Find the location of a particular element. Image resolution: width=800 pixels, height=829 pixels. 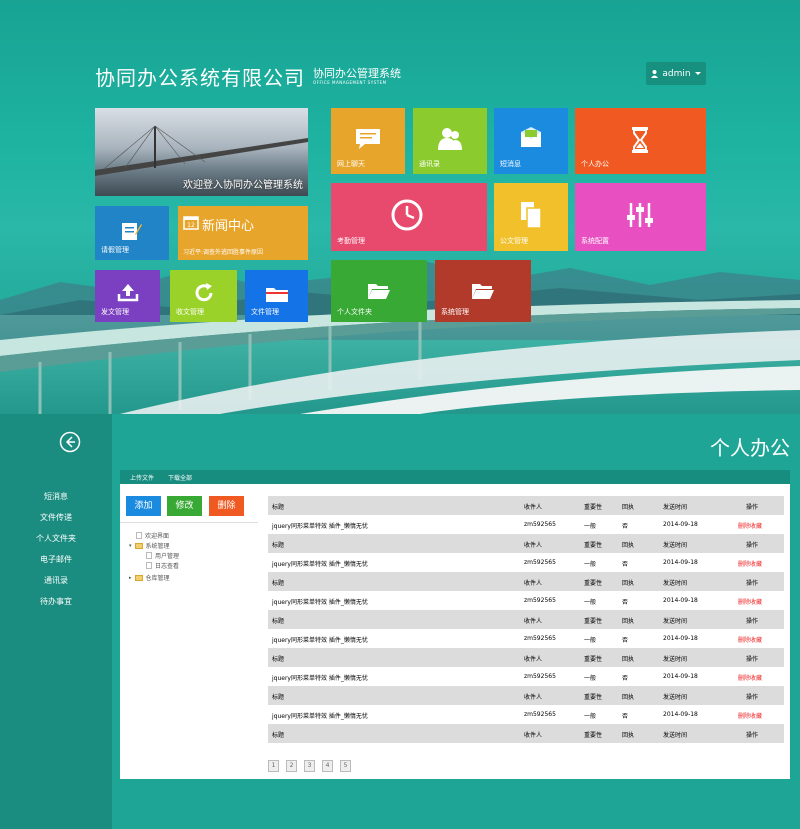

page-button: 4 is located at coordinates (327, 766).